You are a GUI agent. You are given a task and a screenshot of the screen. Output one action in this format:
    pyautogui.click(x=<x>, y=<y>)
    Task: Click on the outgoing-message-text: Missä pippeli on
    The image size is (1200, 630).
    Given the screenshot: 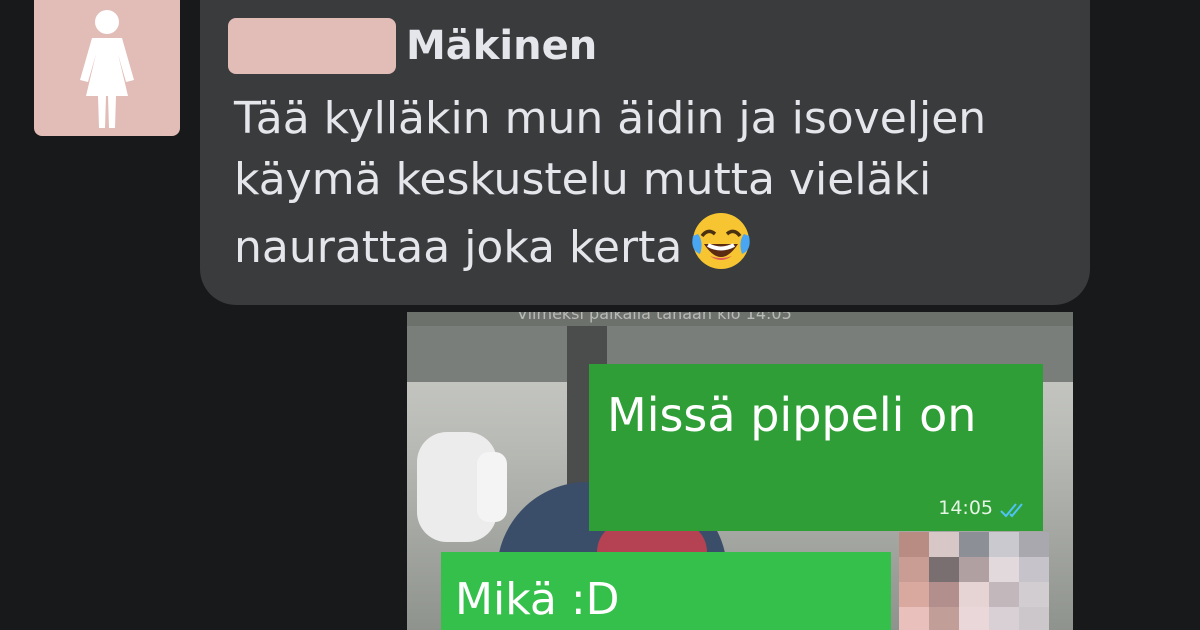 What is the action you would take?
    pyautogui.click(x=792, y=415)
    